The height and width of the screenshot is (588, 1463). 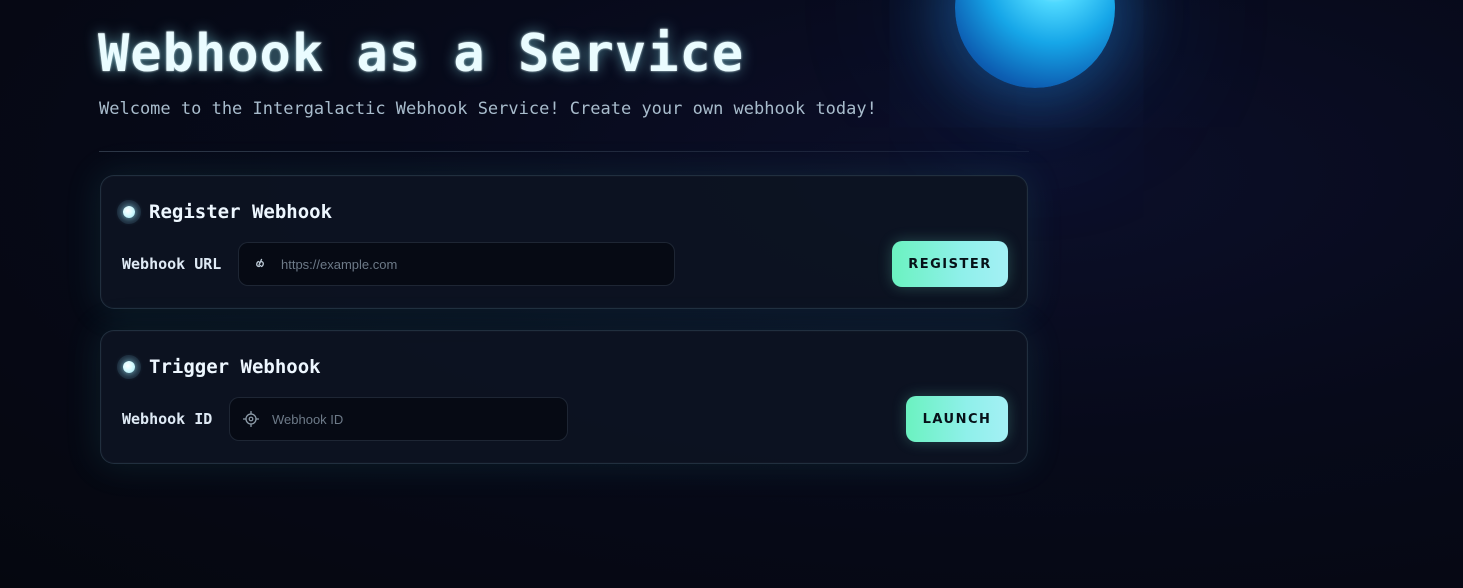 I want to click on trigger-card-title: Trigger Webhook, so click(x=235, y=367).